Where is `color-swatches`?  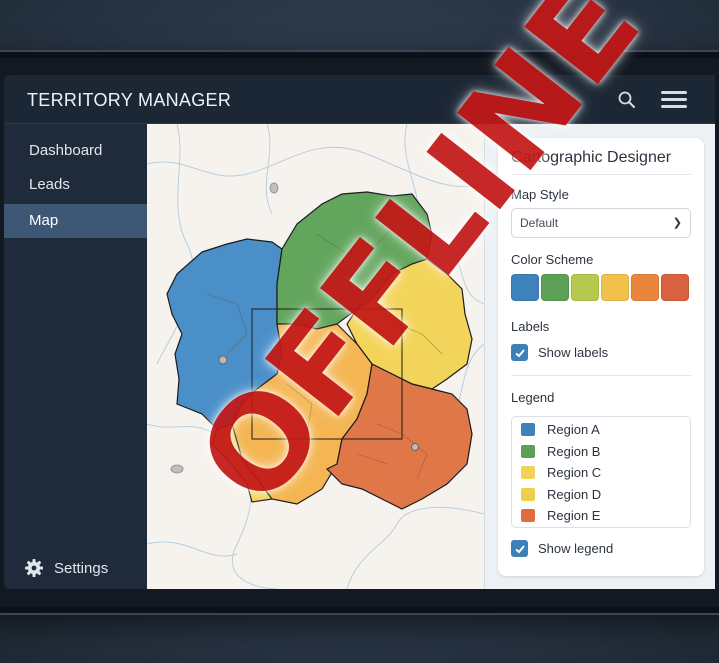 color-swatches is located at coordinates (601, 287).